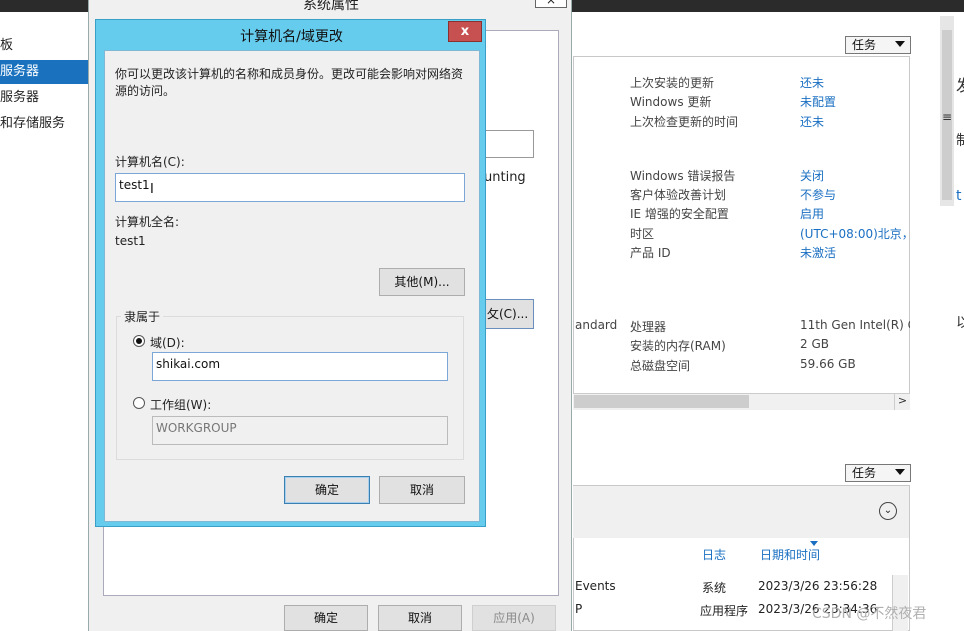 The width and height of the screenshot is (964, 631). What do you see at coordinates (661, 401) in the screenshot?
I see `properties-hscroll-thumb` at bounding box center [661, 401].